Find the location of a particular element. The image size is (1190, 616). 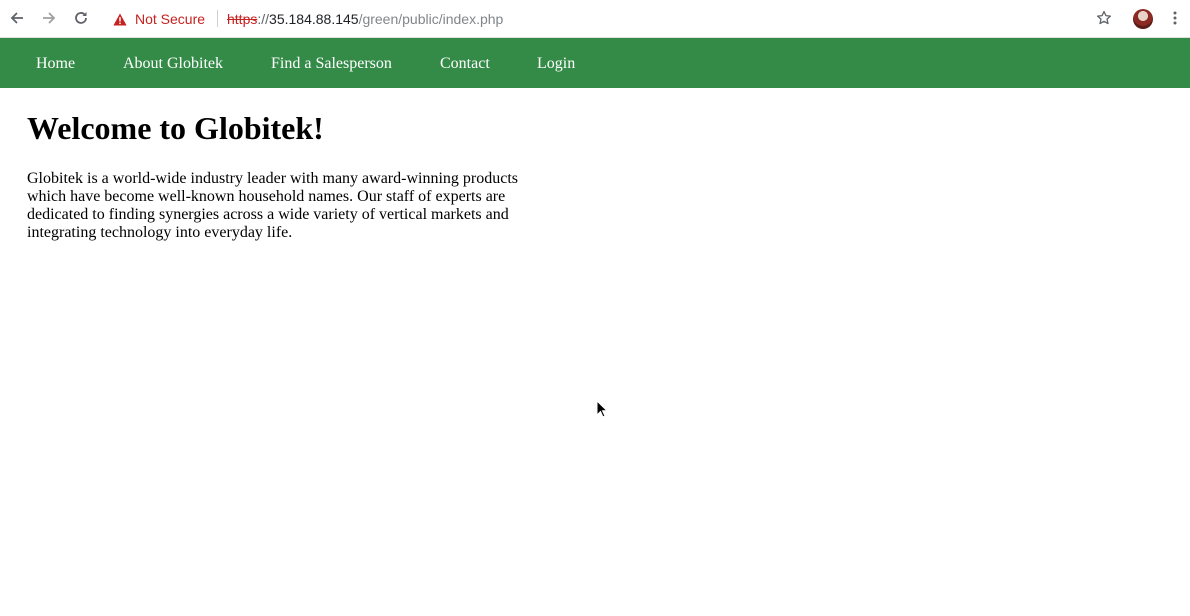

omnibox-divider is located at coordinates (217, 18).